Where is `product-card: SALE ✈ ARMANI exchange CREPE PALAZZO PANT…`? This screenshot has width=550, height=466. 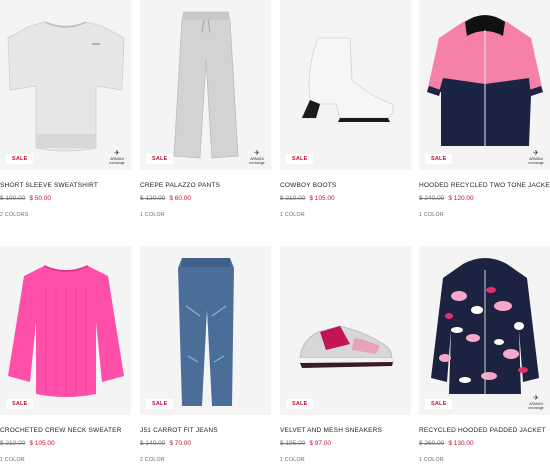 product-card: SALE ✈ ARMANI exchange CREPE PALAZZO PANT… is located at coordinates (205, 109).